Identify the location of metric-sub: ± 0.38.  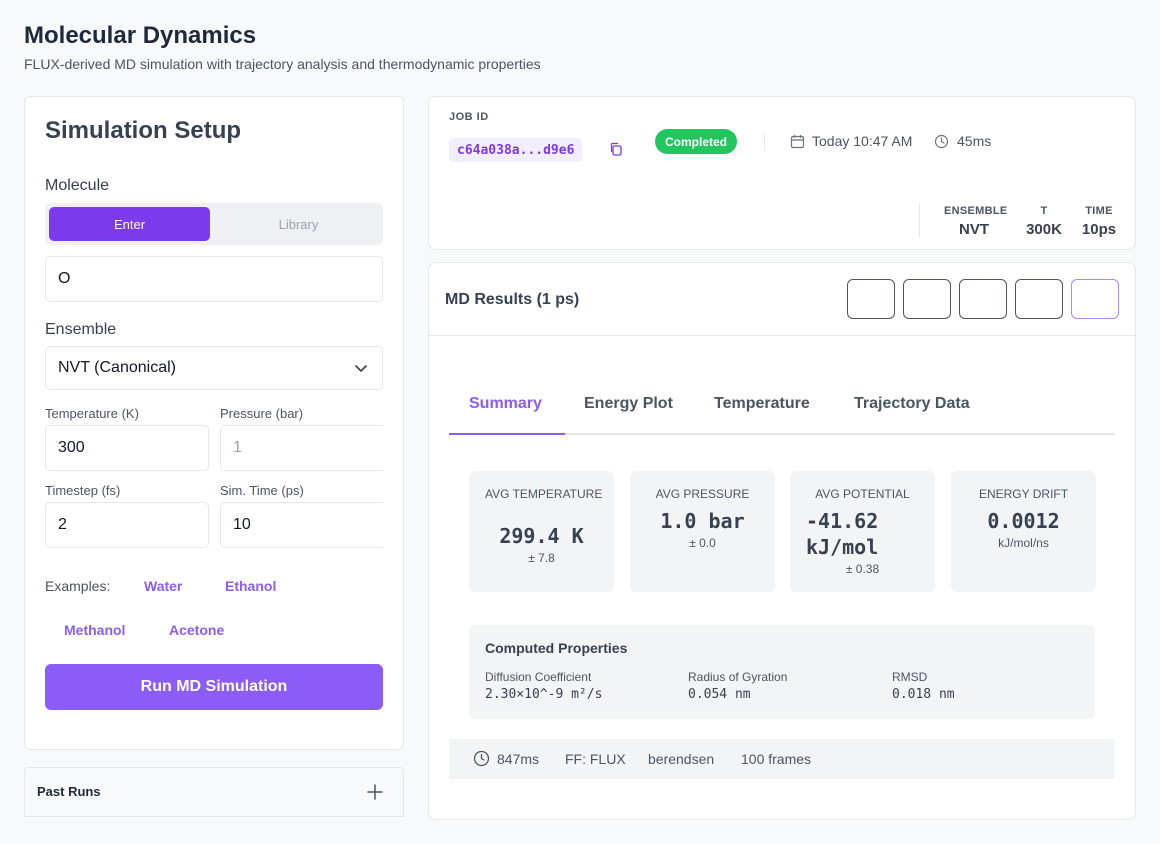
(862, 569).